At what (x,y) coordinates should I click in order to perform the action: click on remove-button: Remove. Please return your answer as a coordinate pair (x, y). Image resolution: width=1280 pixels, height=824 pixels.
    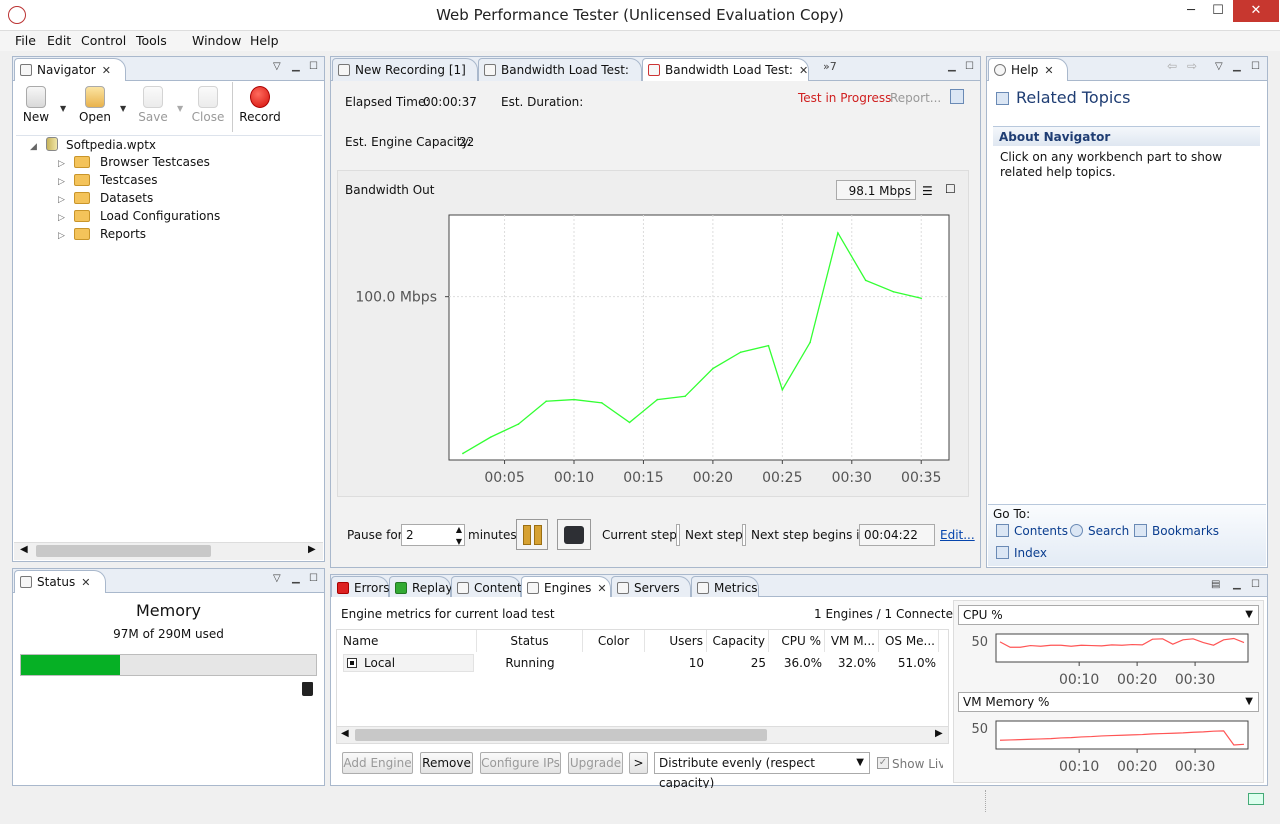
    Looking at the image, I should click on (446, 763).